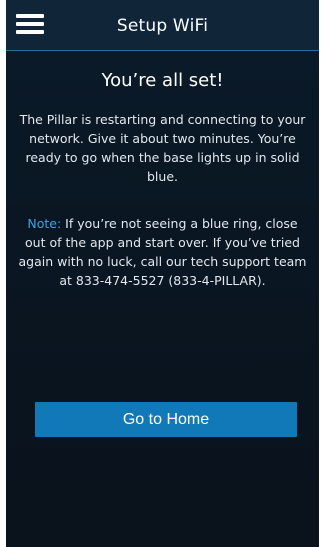 The width and height of the screenshot is (321, 547). I want to click on app-header: Setup WiFi, so click(162, 25).